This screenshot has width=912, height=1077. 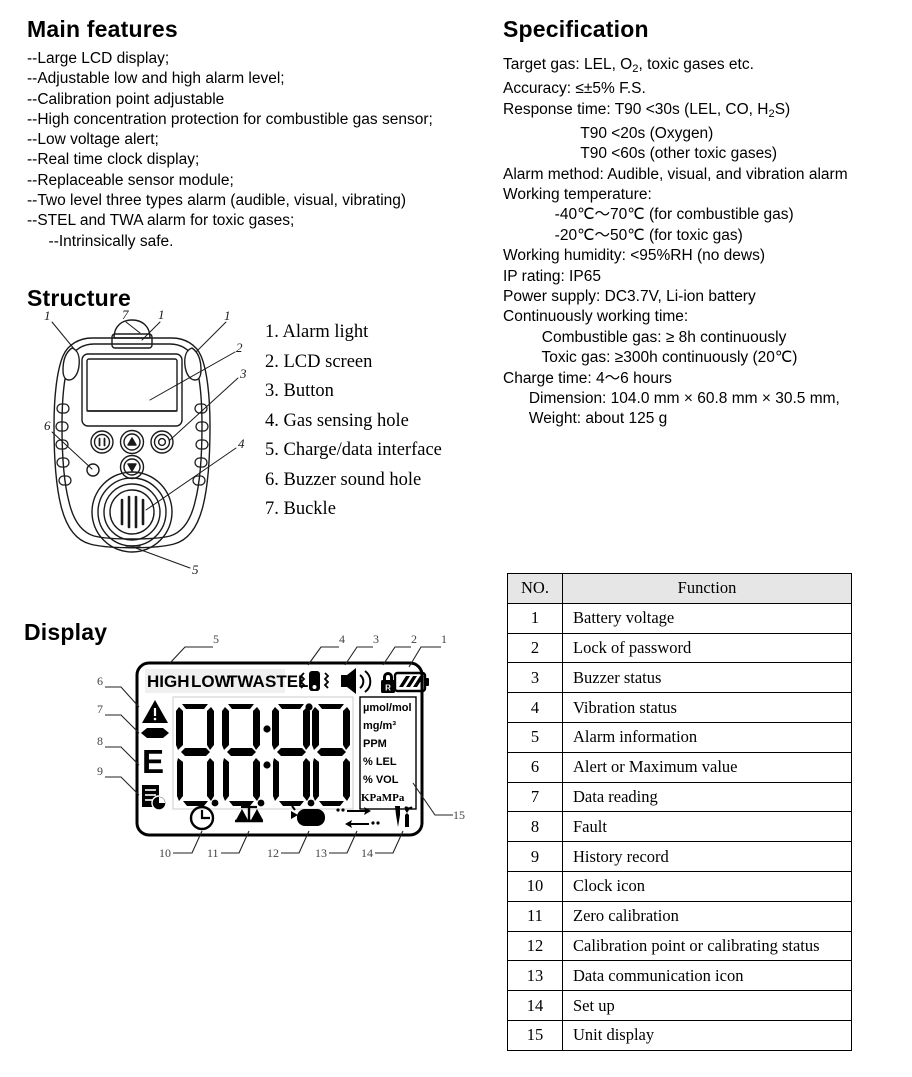 What do you see at coordinates (640, 154) in the screenshot?
I see `spec-line: T90 <60s (other toxic gases)` at bounding box center [640, 154].